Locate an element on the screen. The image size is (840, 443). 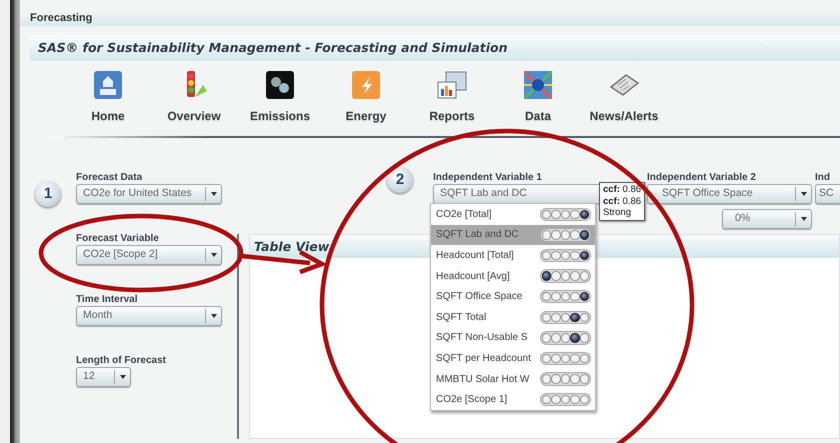
nav-label: Energy is located at coordinates (366, 116).